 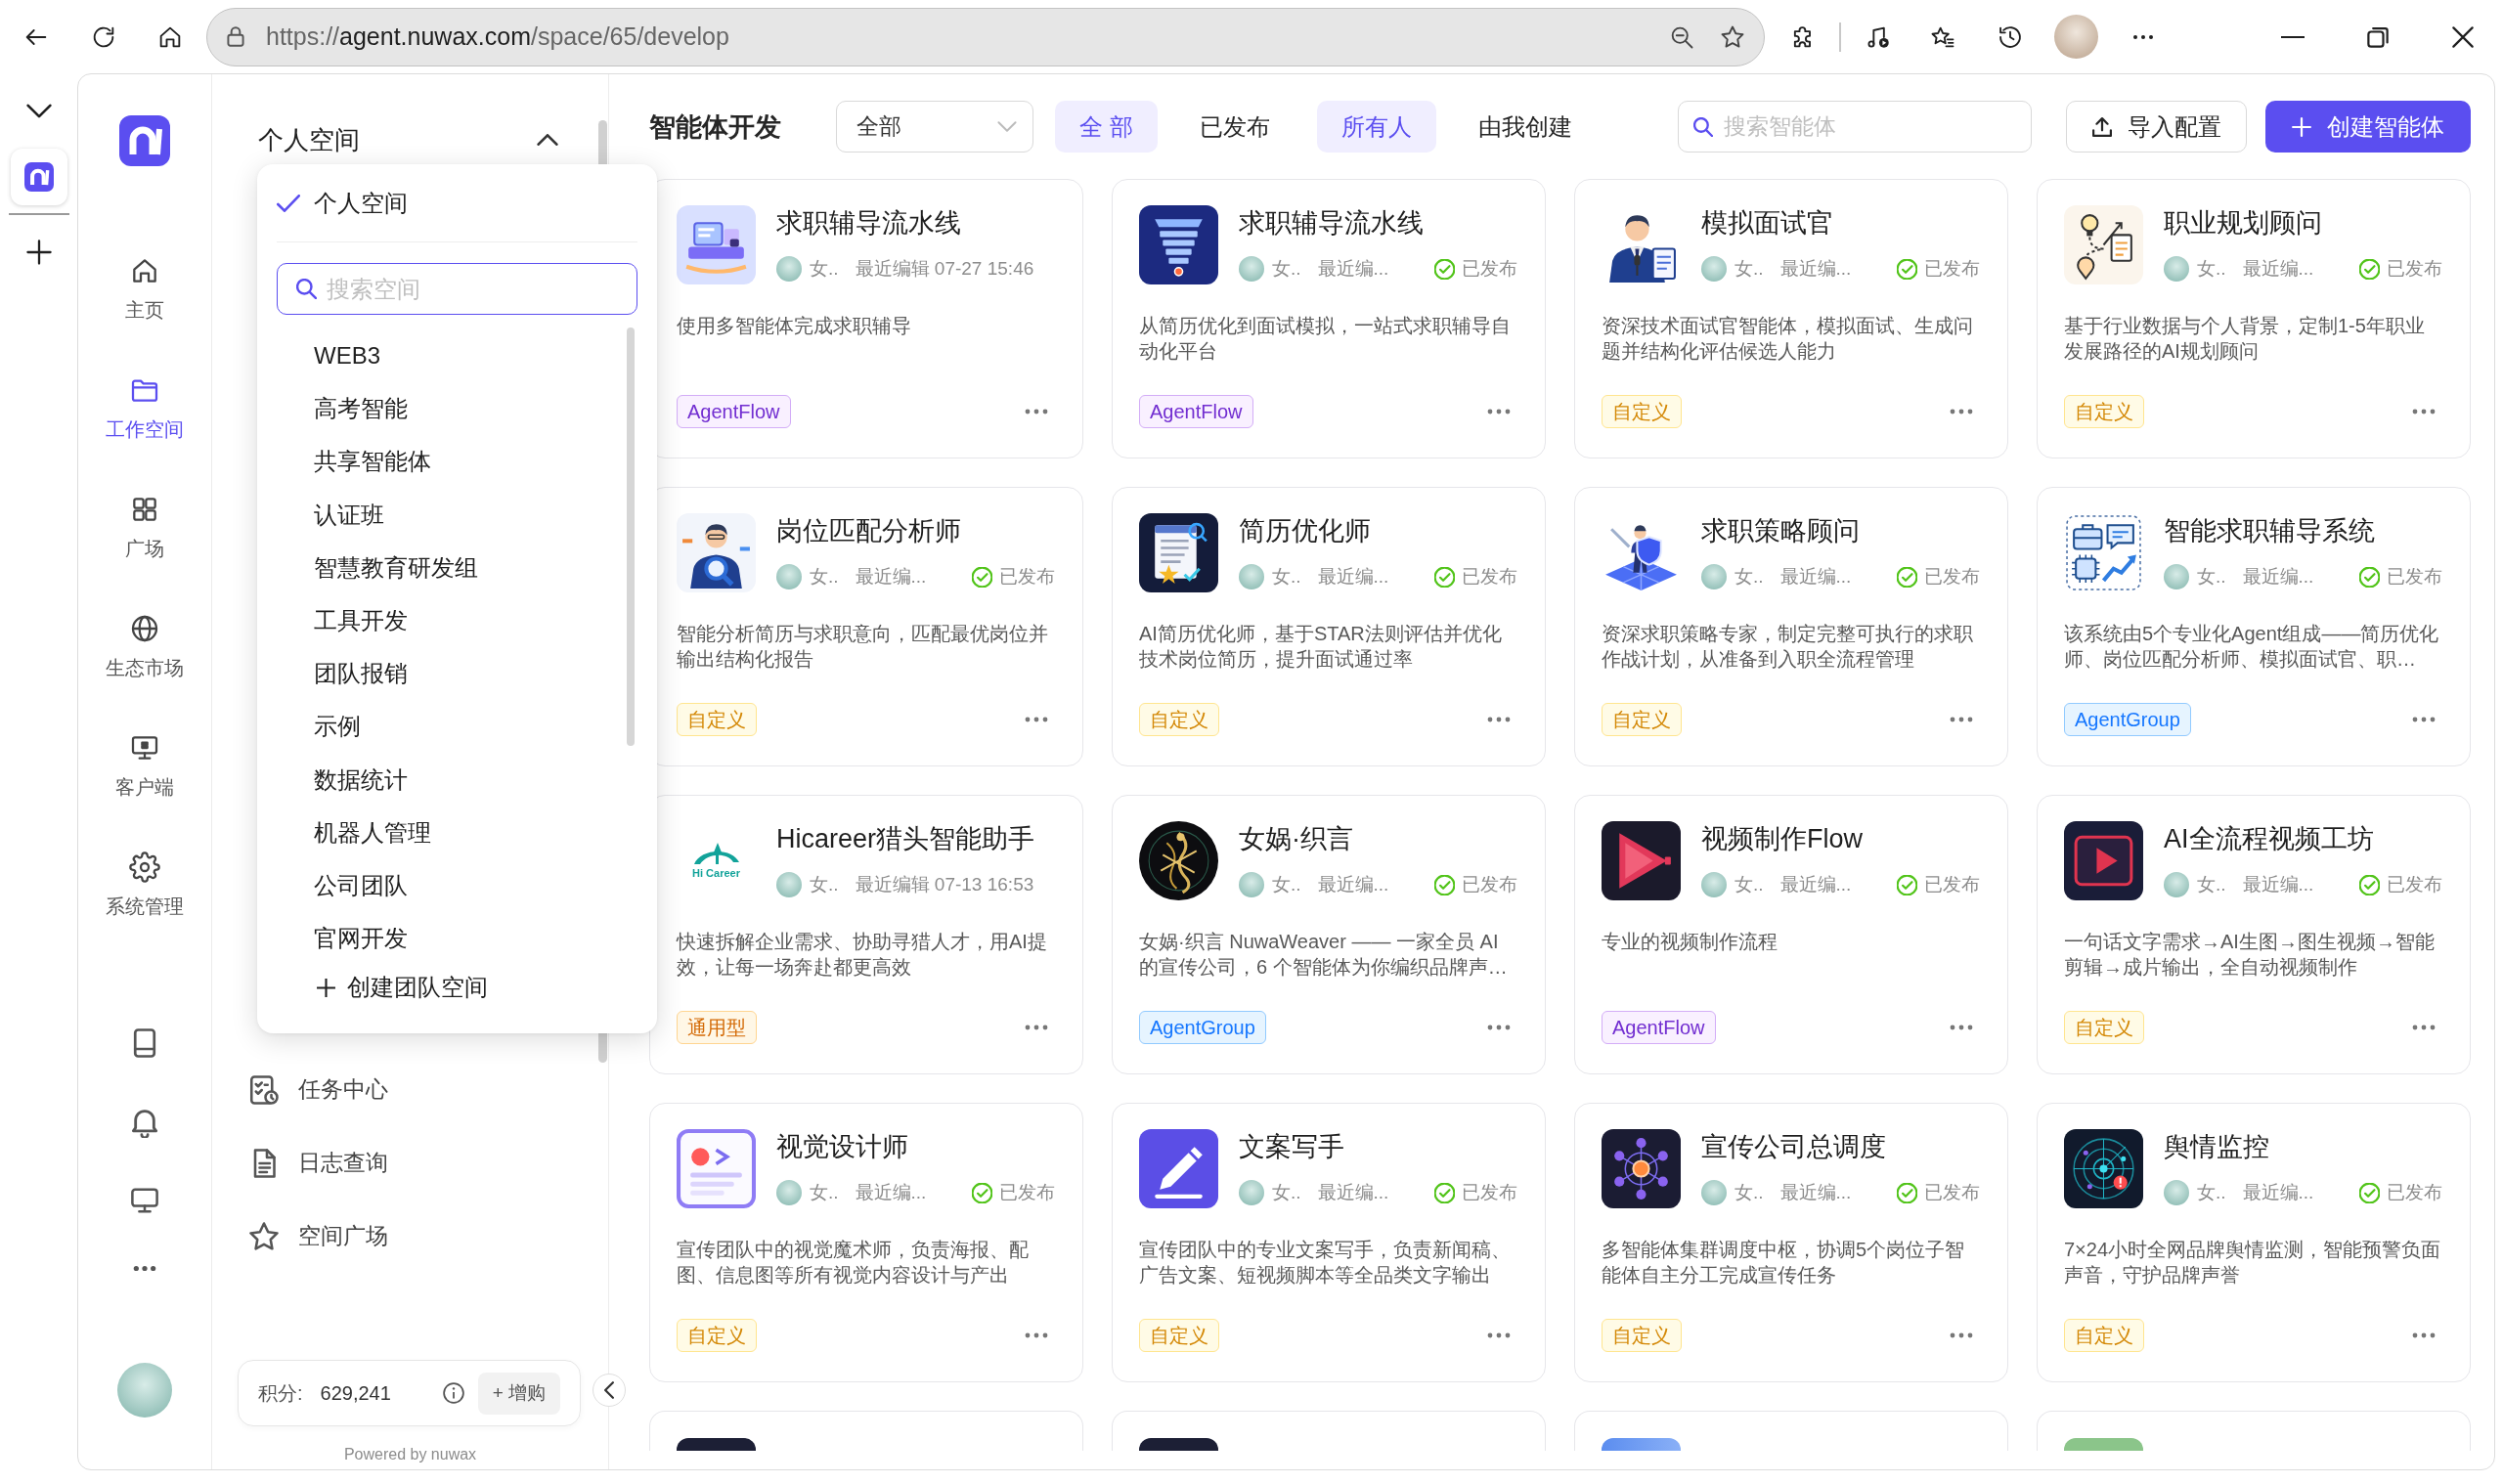 I want to click on agent-title: 简历优化师, so click(x=1305, y=531).